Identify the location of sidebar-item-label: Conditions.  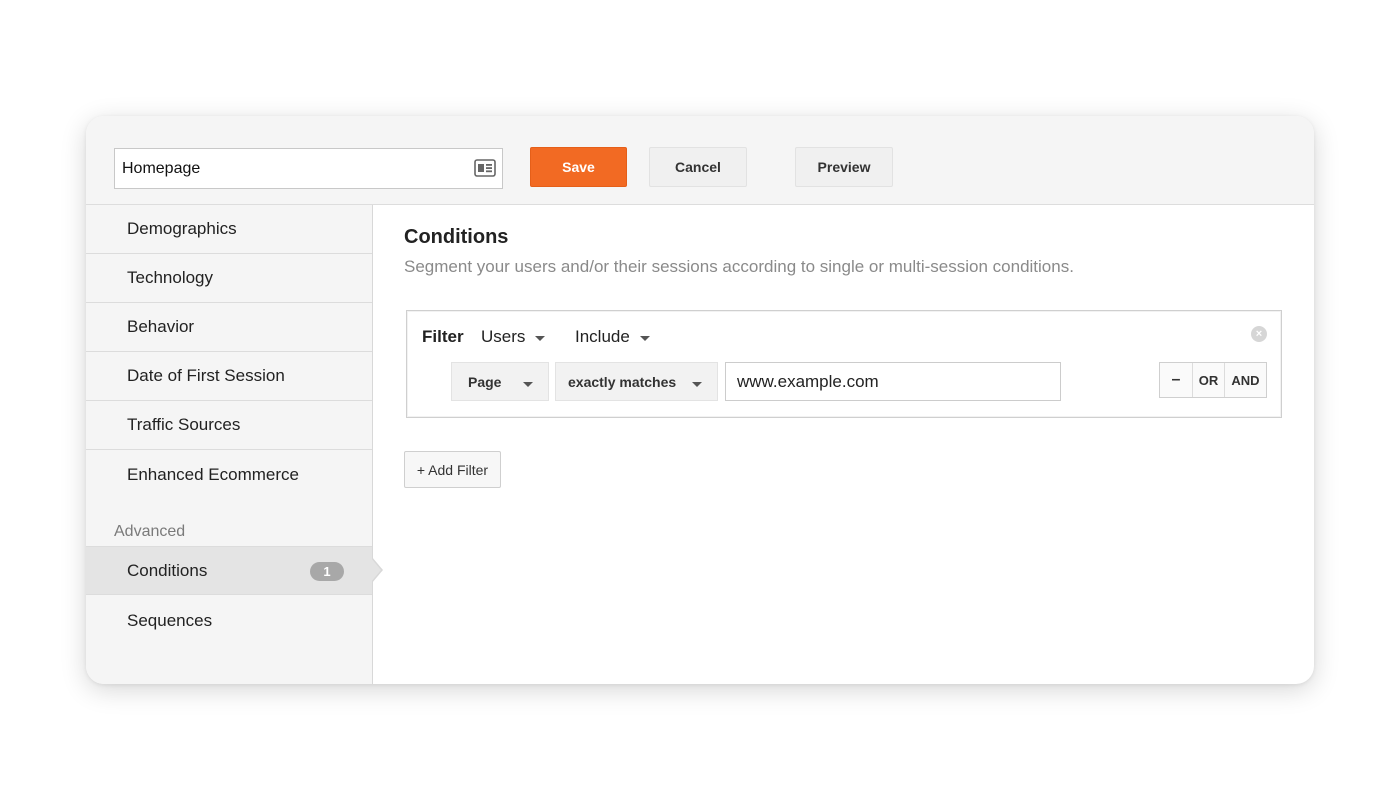
(167, 570).